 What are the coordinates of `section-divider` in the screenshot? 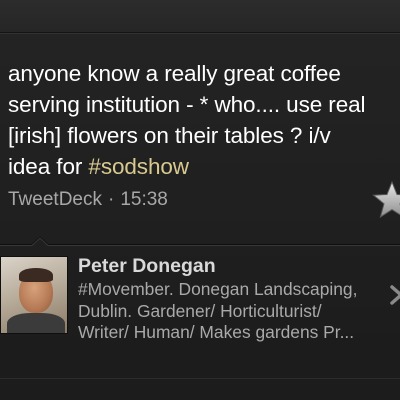 It's located at (200, 241).